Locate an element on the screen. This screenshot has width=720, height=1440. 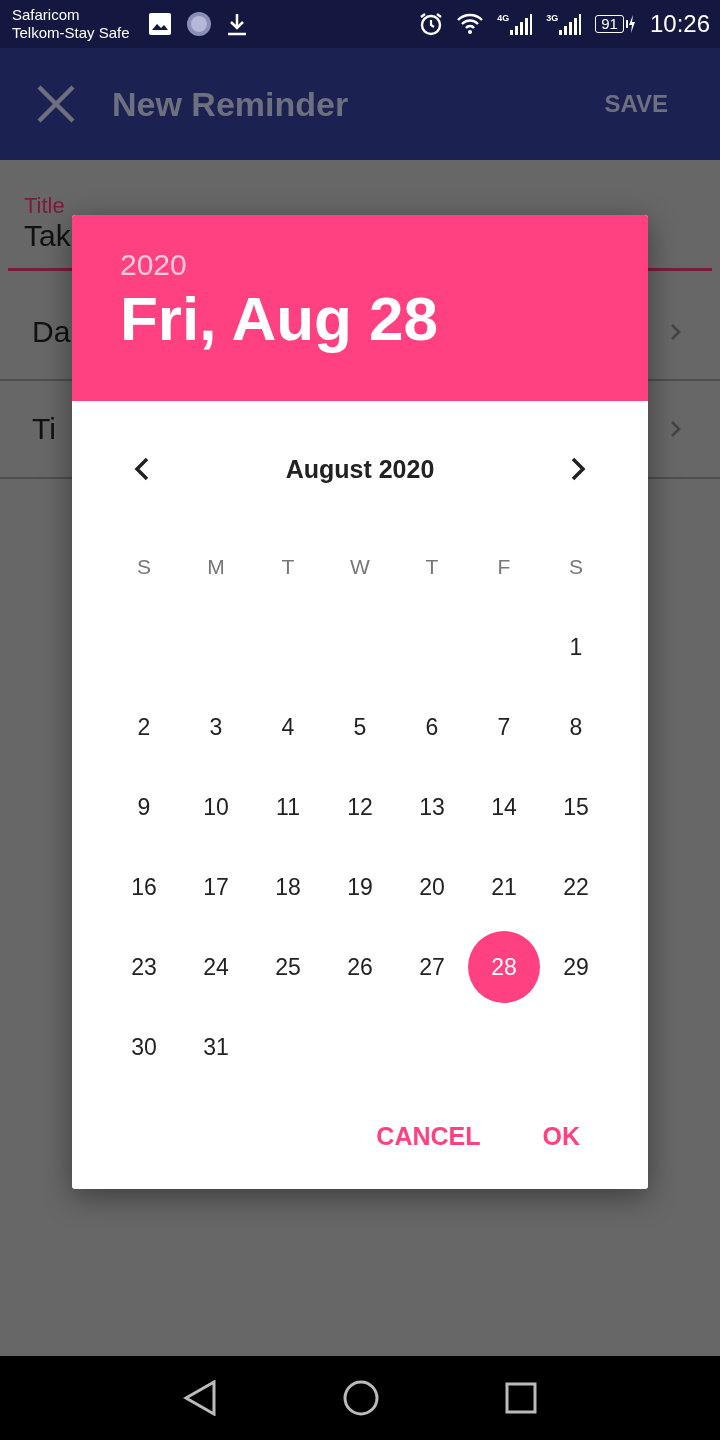
calendar-day: 31 is located at coordinates (216, 1047).